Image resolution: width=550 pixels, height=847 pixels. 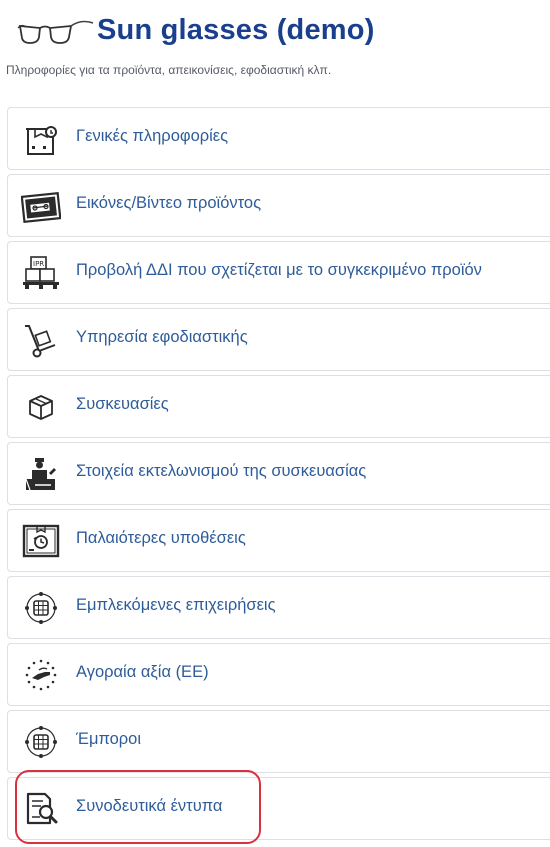 I want to click on menu-item-accompanying-documents: Συνοδευτικά έντυπα, so click(x=278, y=808).